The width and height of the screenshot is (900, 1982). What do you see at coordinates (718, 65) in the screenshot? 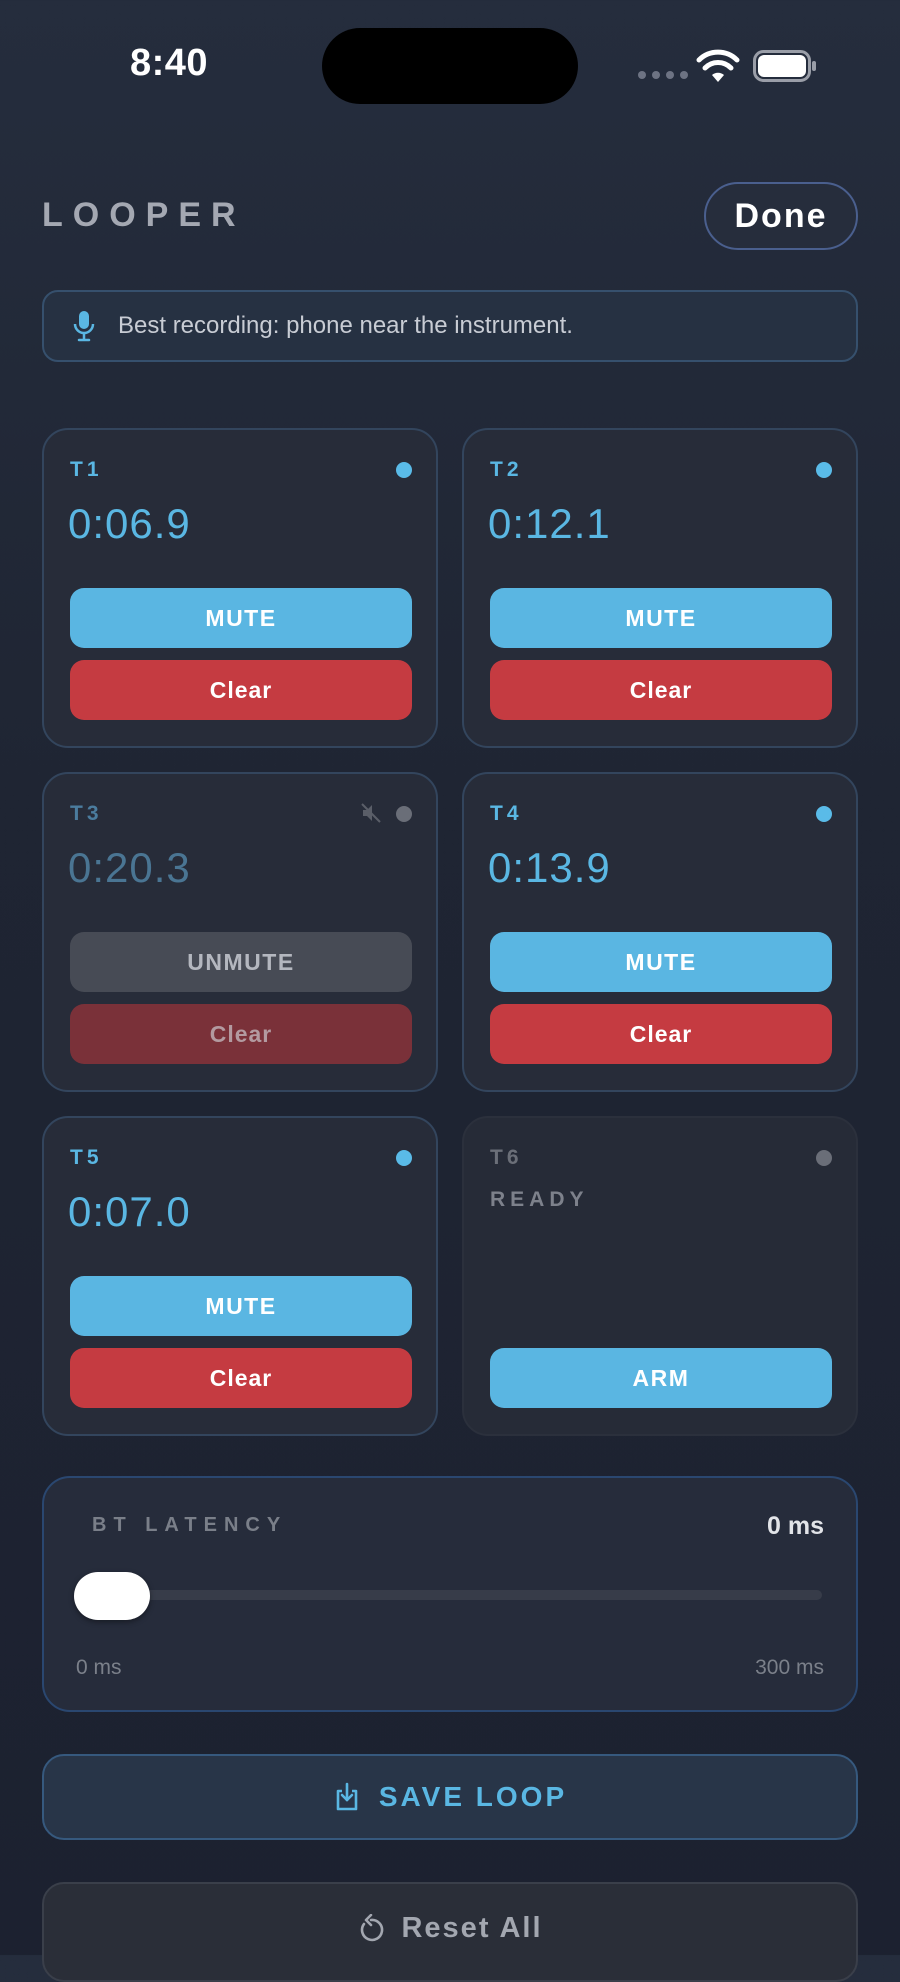
I see `wifi-icon` at bounding box center [718, 65].